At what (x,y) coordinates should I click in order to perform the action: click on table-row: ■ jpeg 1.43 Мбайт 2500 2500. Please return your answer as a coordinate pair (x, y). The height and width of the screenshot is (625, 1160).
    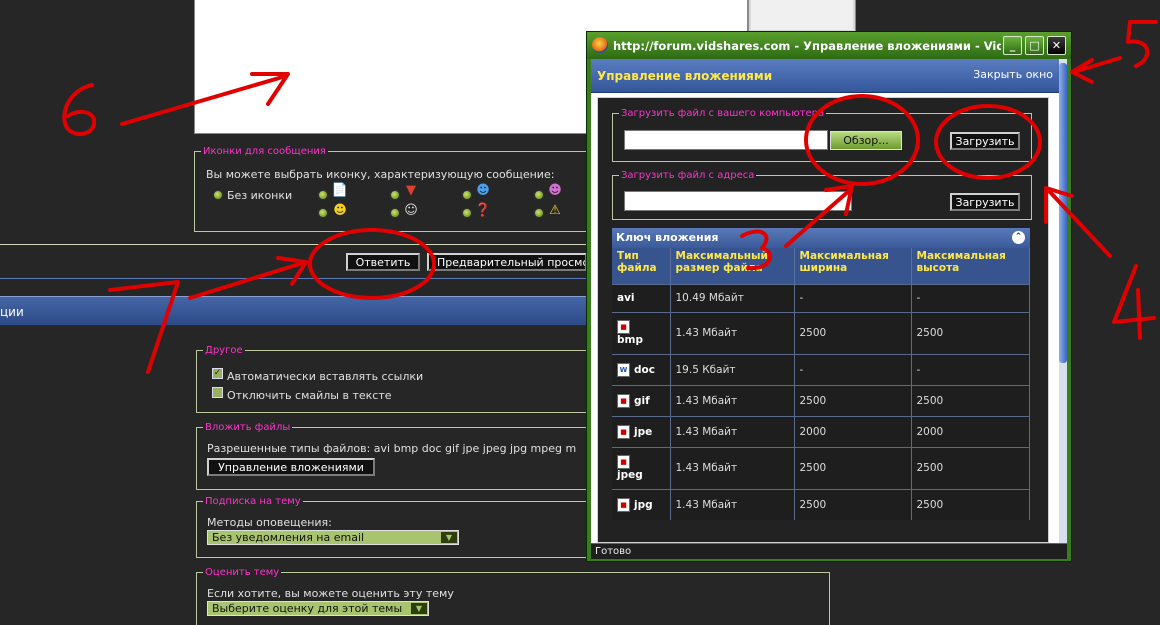
    Looking at the image, I should click on (821, 467).